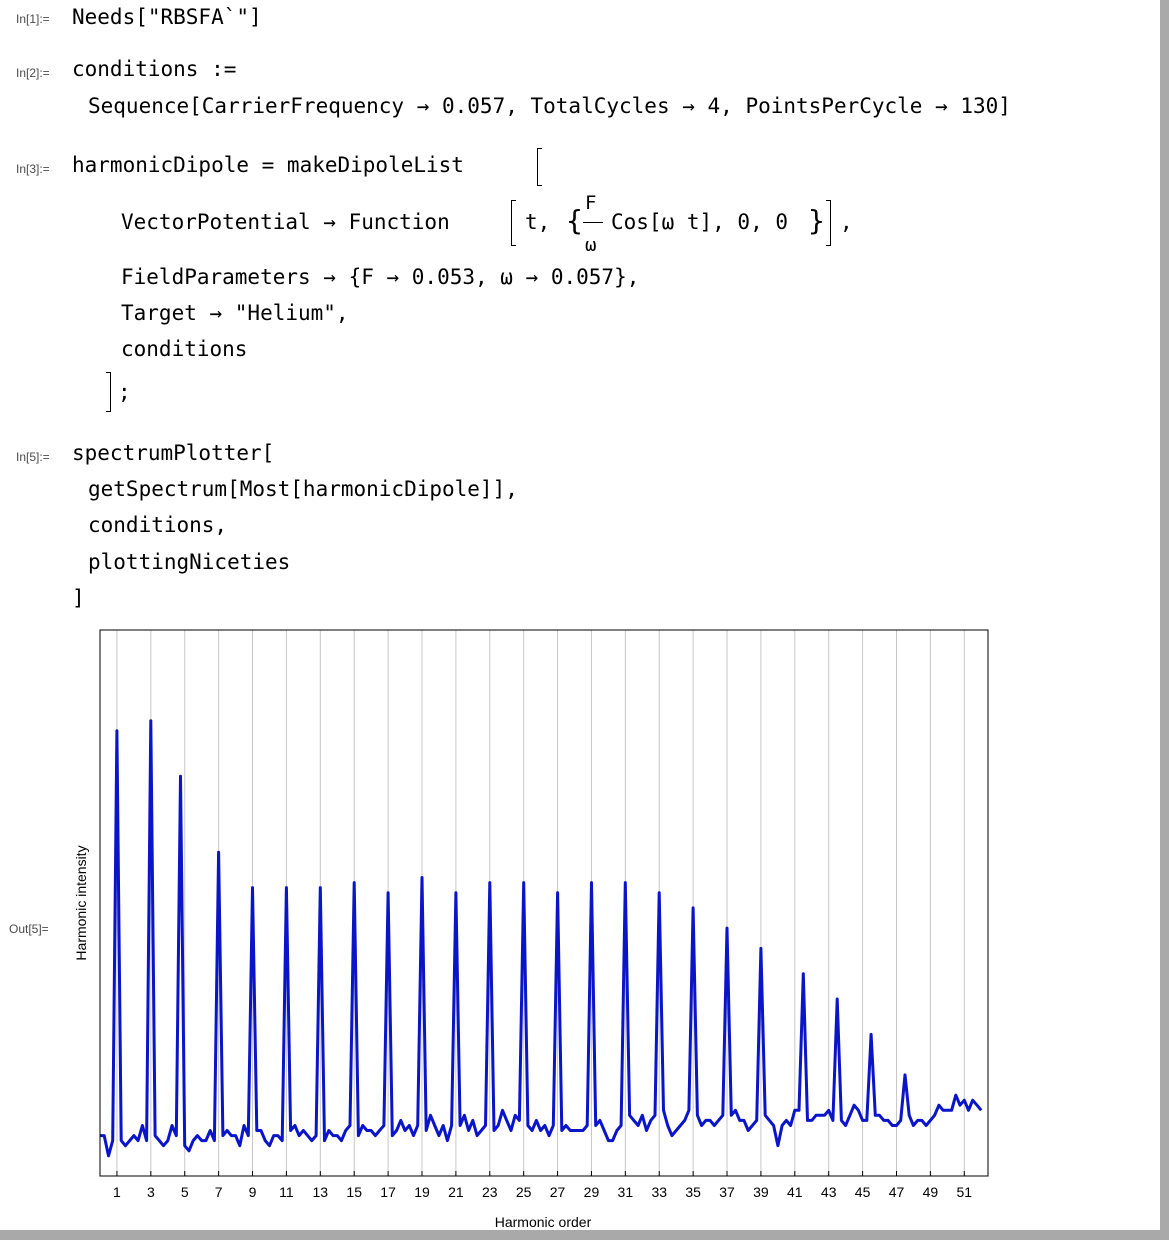 The width and height of the screenshot is (1169, 1240). Describe the element at coordinates (543, 1222) in the screenshot. I see `x-axis-label: Harmonic order` at that location.